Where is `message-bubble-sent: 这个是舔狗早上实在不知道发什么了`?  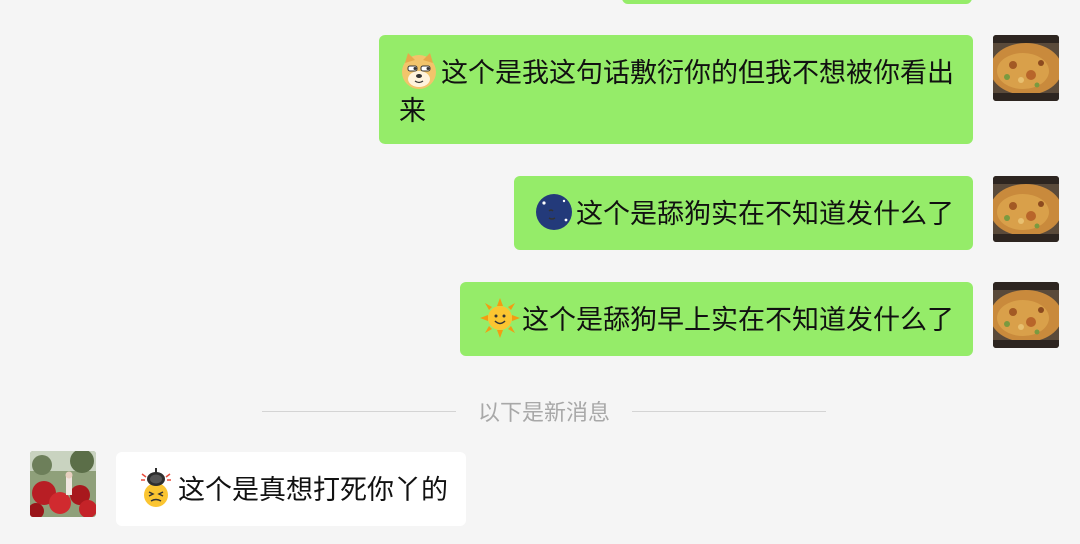
message-bubble-sent: 这个是舔狗早上实在不知道发什么了 is located at coordinates (716, 319).